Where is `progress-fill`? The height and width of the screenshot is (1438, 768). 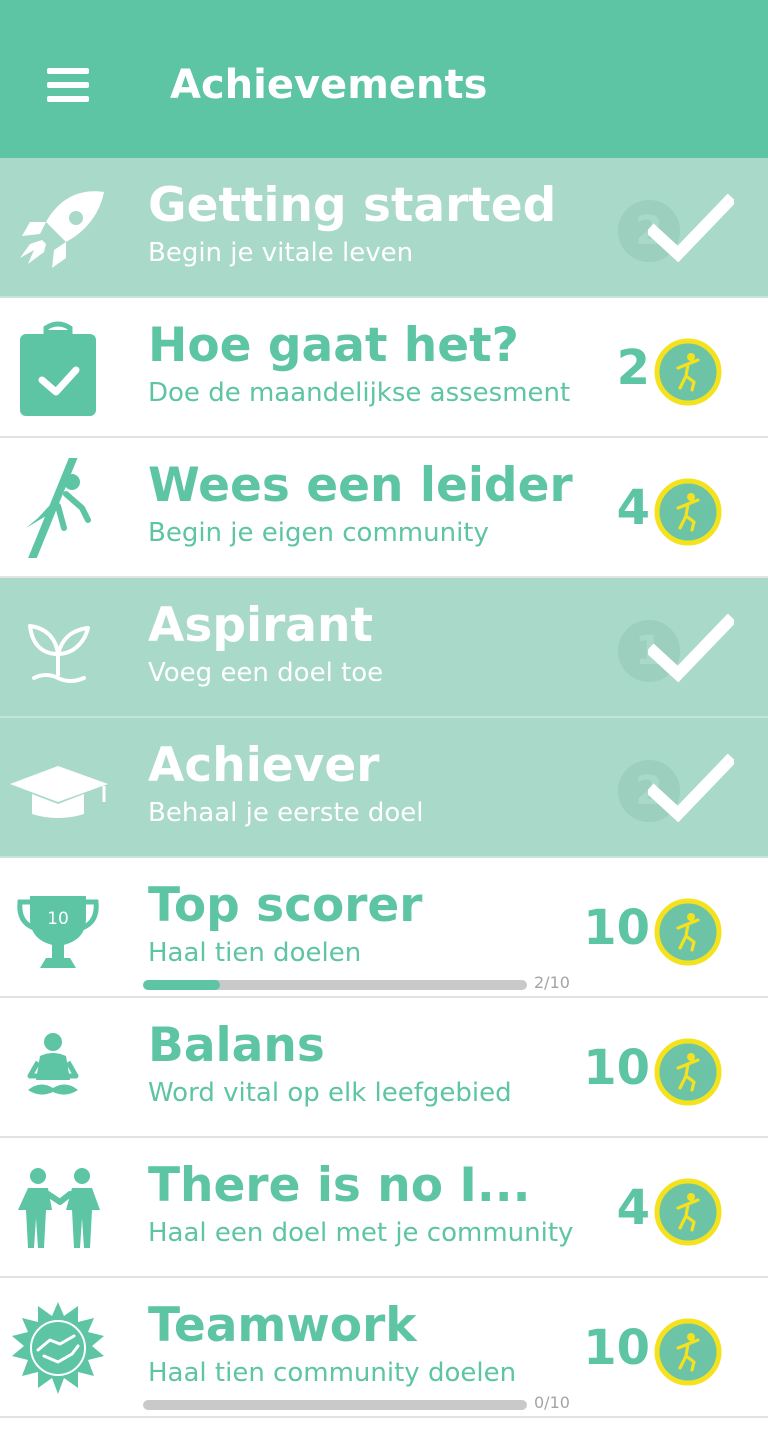 progress-fill is located at coordinates (181, 985).